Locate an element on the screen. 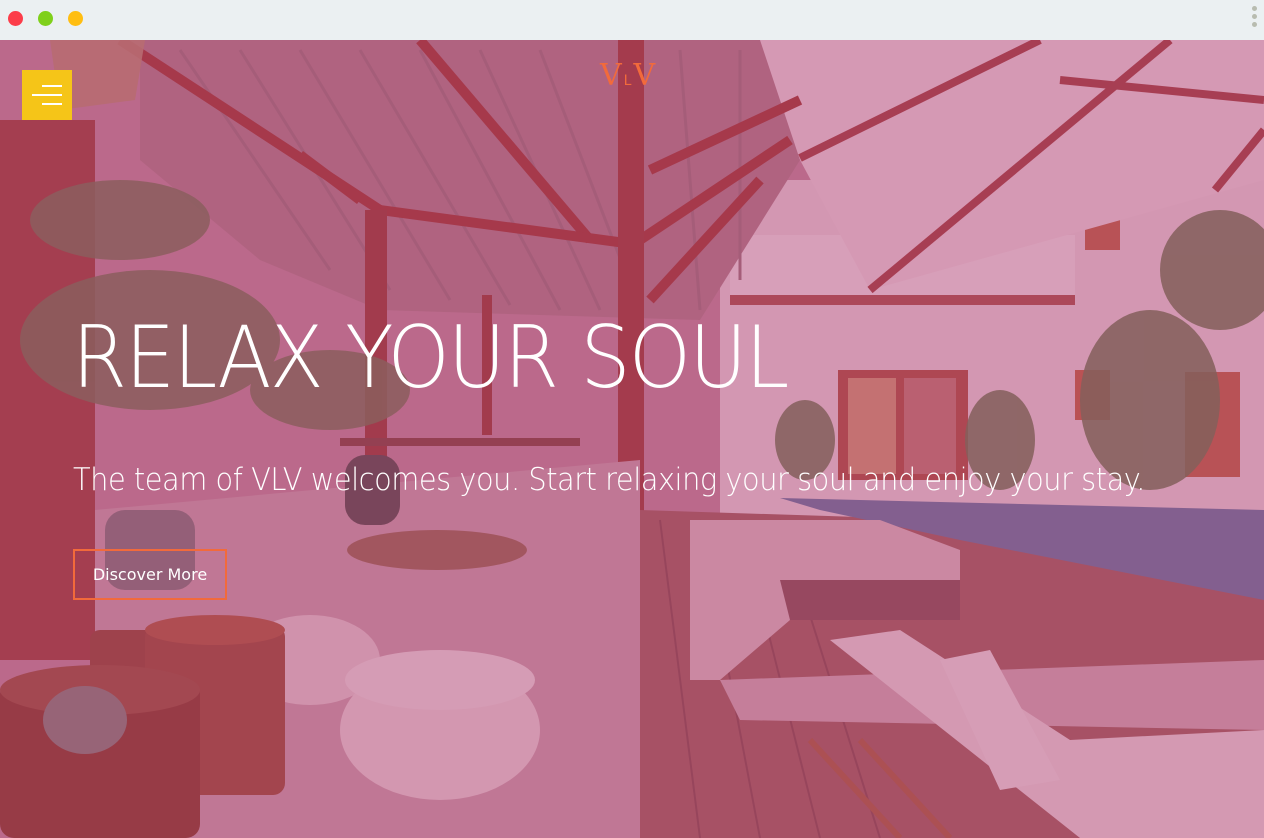  close-window-icon is located at coordinates (15, 18).